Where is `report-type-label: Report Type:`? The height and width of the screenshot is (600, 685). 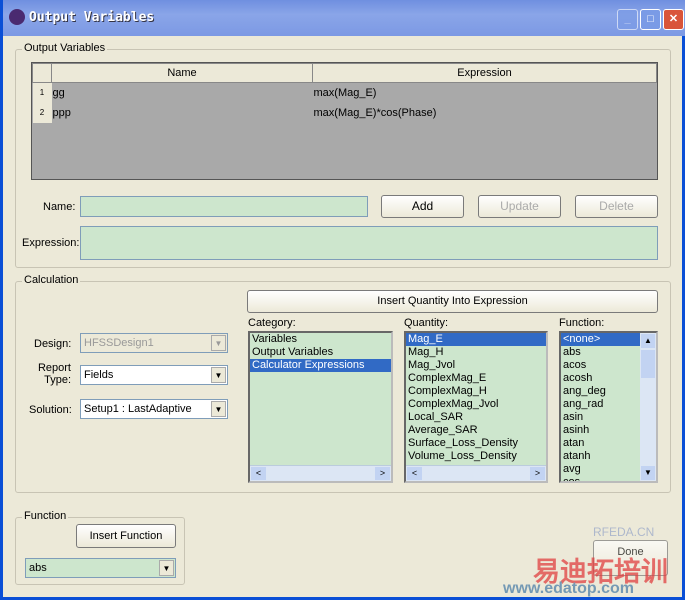
report-type-label: Report Type: is located at coordinates (54, 374).